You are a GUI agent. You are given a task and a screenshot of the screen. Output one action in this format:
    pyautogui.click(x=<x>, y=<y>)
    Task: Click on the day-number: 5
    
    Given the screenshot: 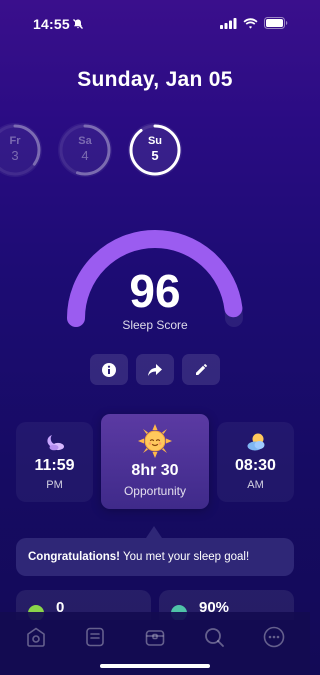 What is the action you would take?
    pyautogui.click(x=155, y=155)
    